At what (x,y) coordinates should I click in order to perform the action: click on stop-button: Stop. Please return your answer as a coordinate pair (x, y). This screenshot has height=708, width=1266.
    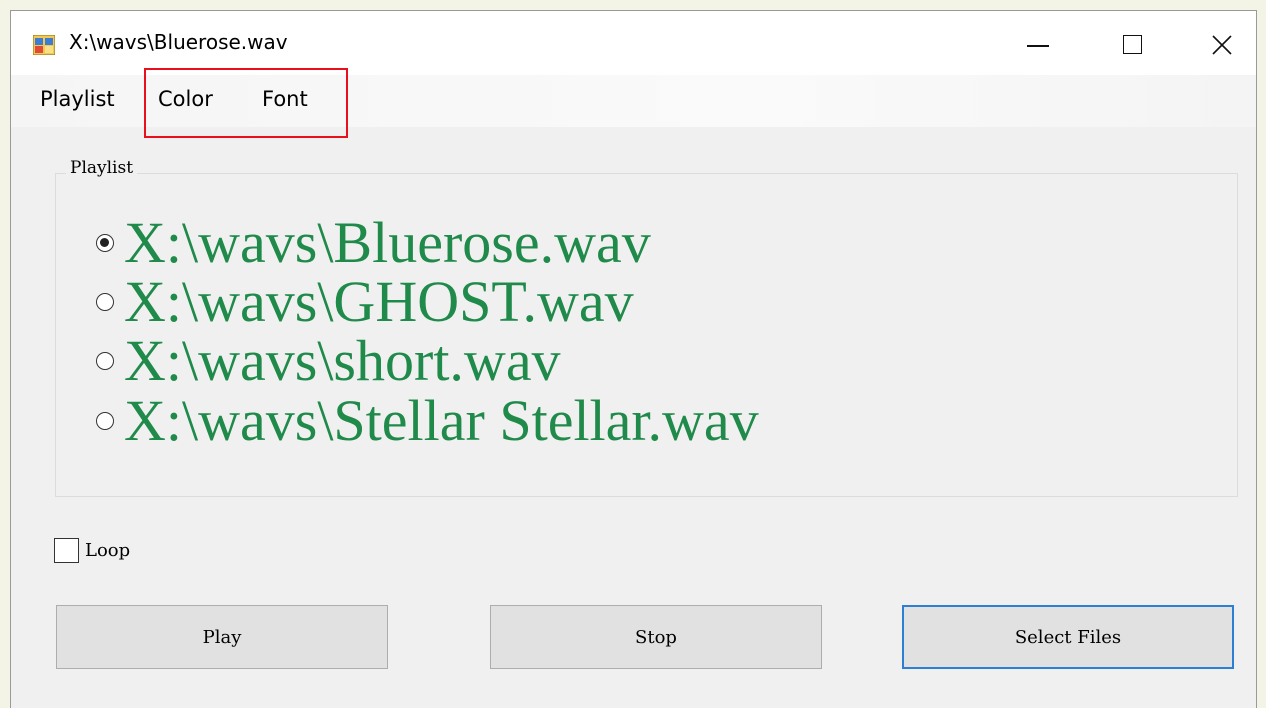
    Looking at the image, I should click on (656, 637).